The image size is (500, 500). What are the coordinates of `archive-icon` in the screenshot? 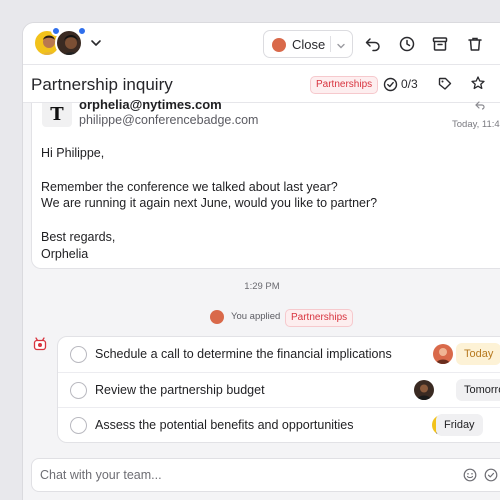 It's located at (440, 44).